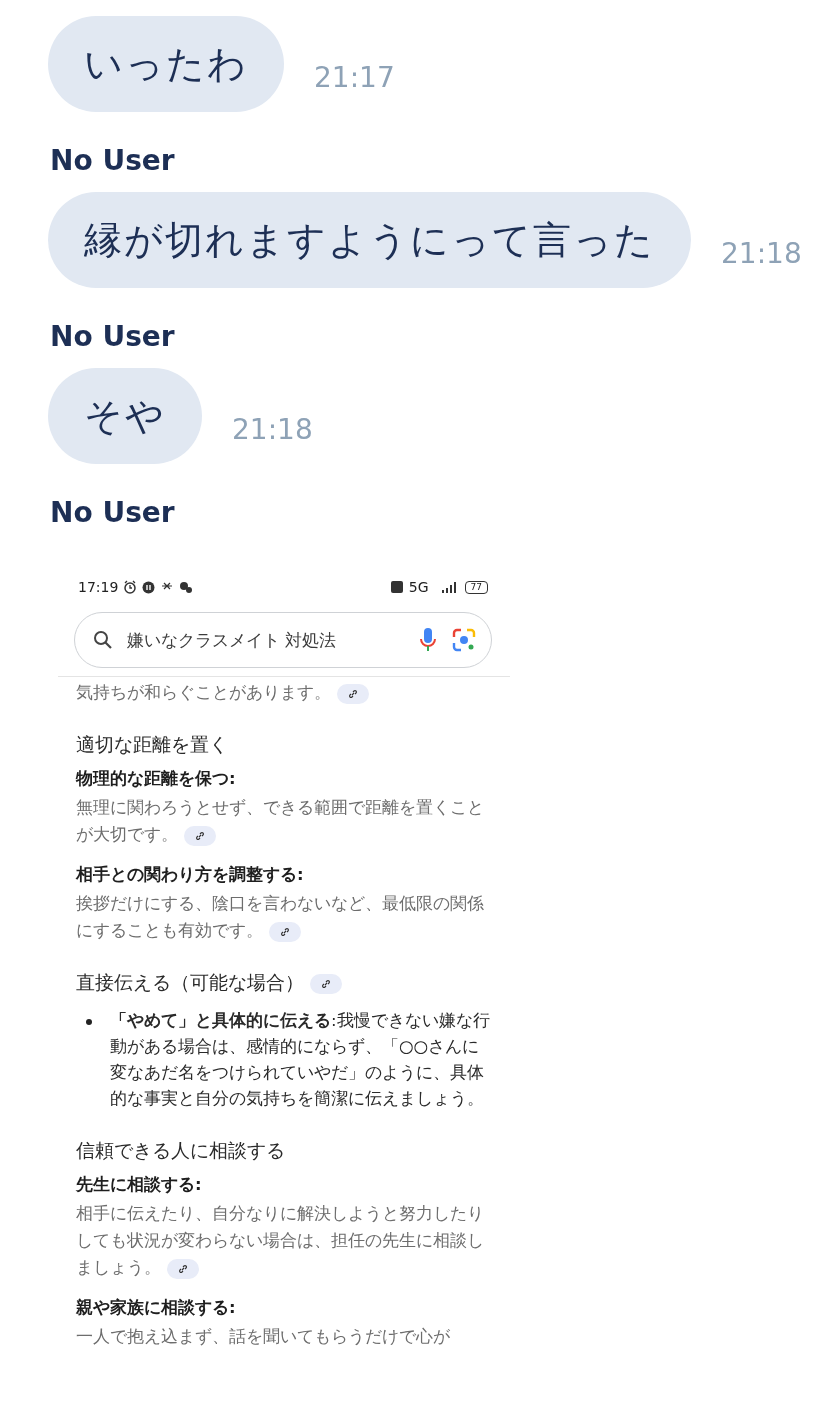 The height and width of the screenshot is (1404, 827). What do you see at coordinates (103, 640) in the screenshot?
I see `search-icon` at bounding box center [103, 640].